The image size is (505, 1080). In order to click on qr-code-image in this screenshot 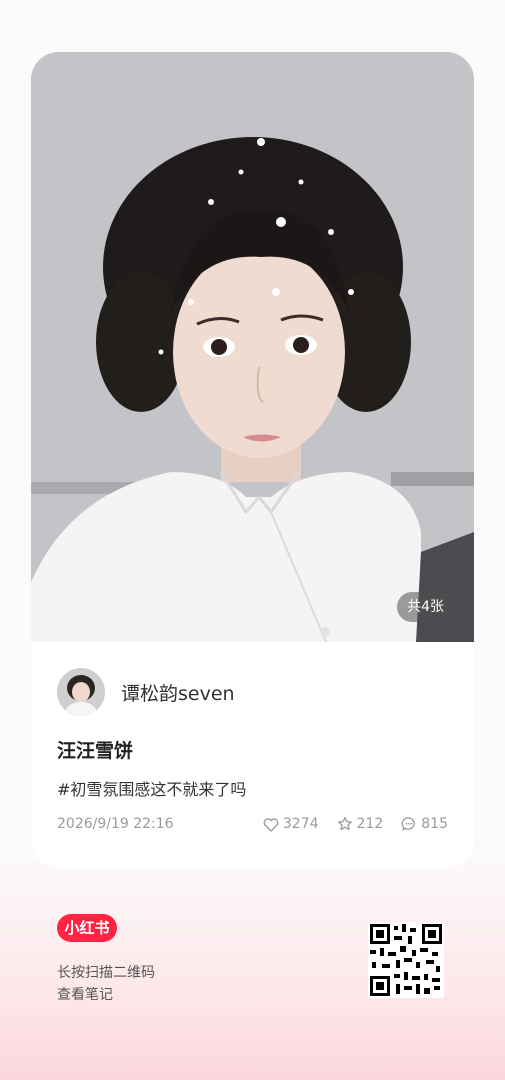, I will do `click(406, 960)`.